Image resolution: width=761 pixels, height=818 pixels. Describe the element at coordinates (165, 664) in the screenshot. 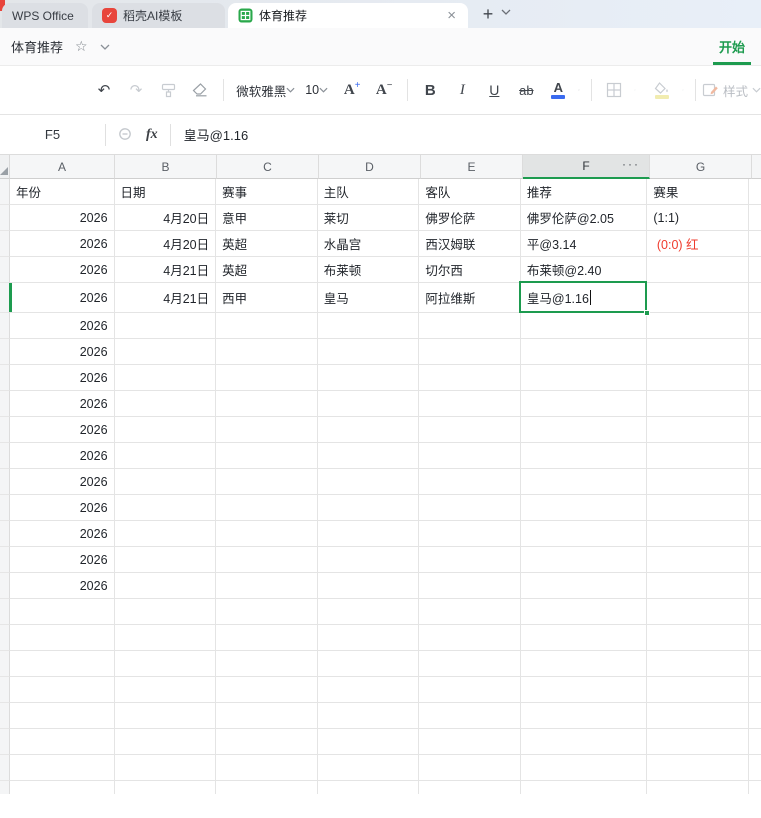

I see `cell-B19` at that location.